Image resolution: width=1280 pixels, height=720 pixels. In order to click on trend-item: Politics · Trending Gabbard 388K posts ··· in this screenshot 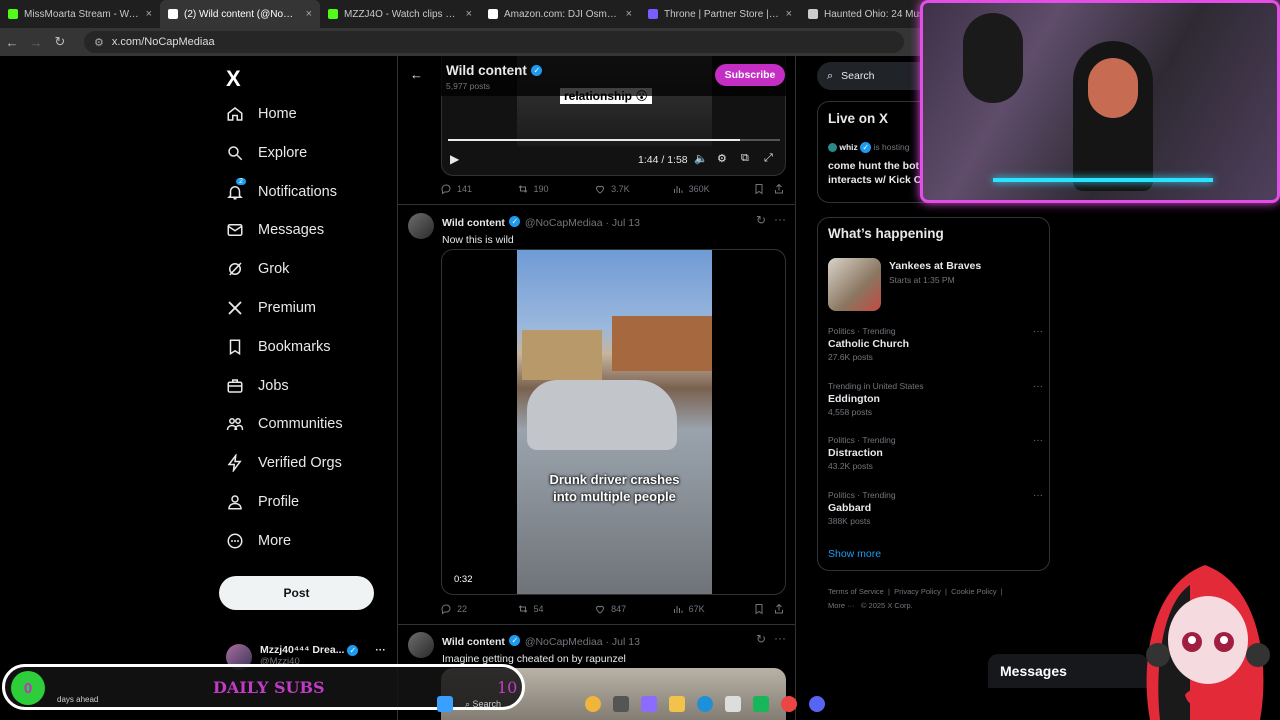, I will do `click(935, 508)`.